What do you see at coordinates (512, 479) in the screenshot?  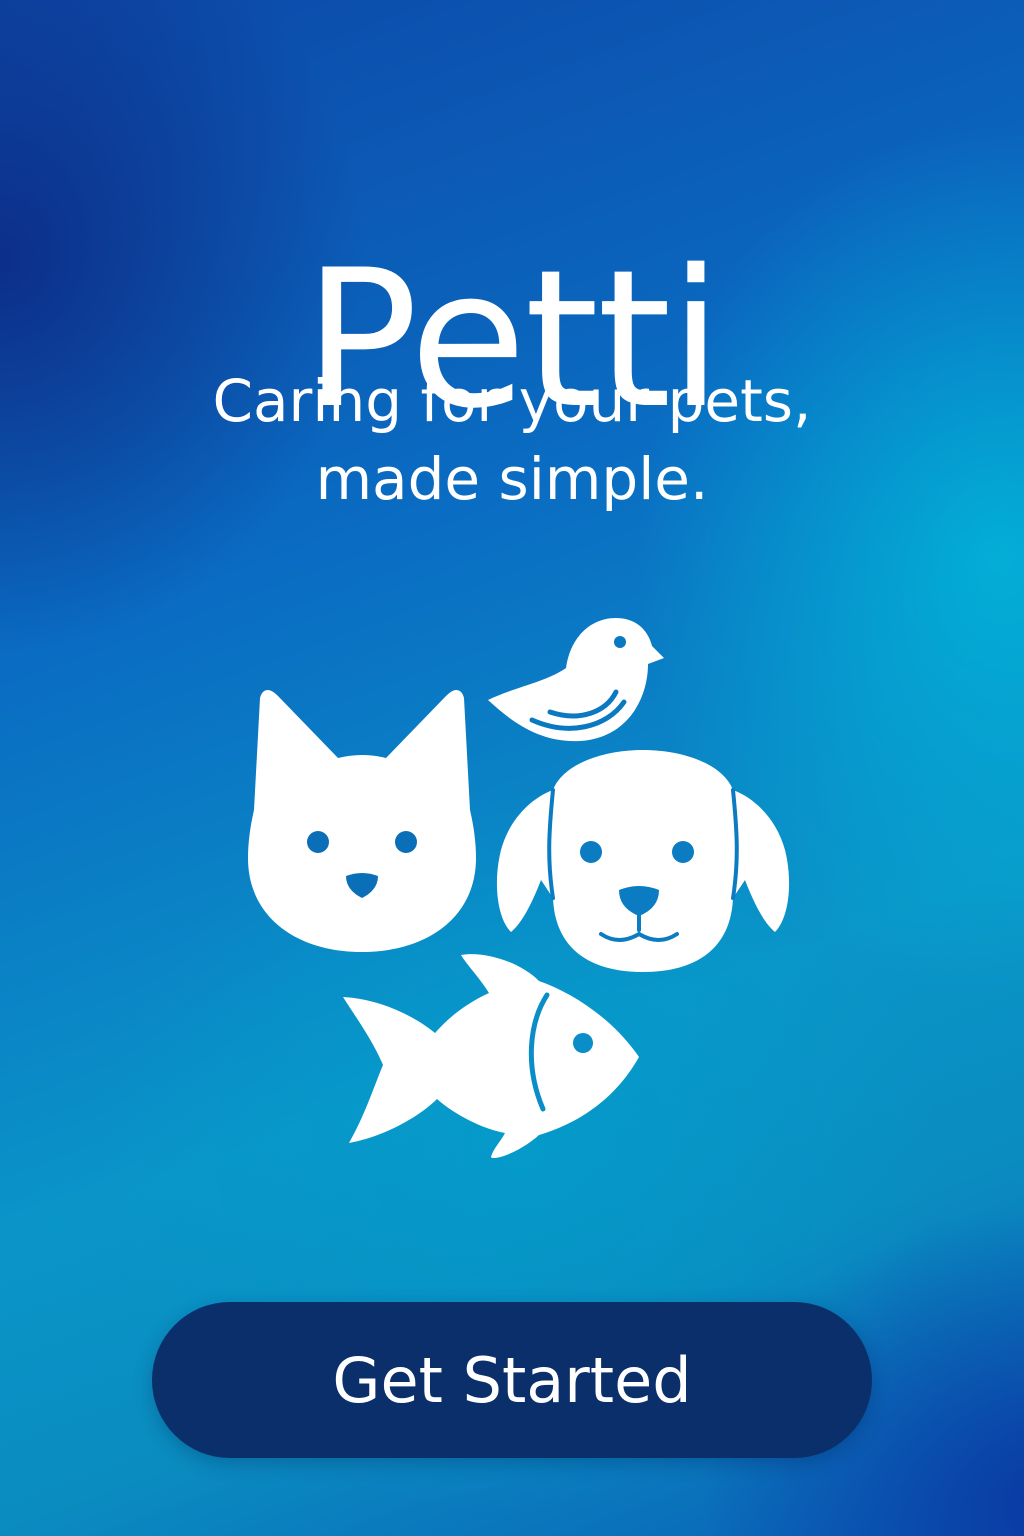 I see `tagline-line-2: made simple.` at bounding box center [512, 479].